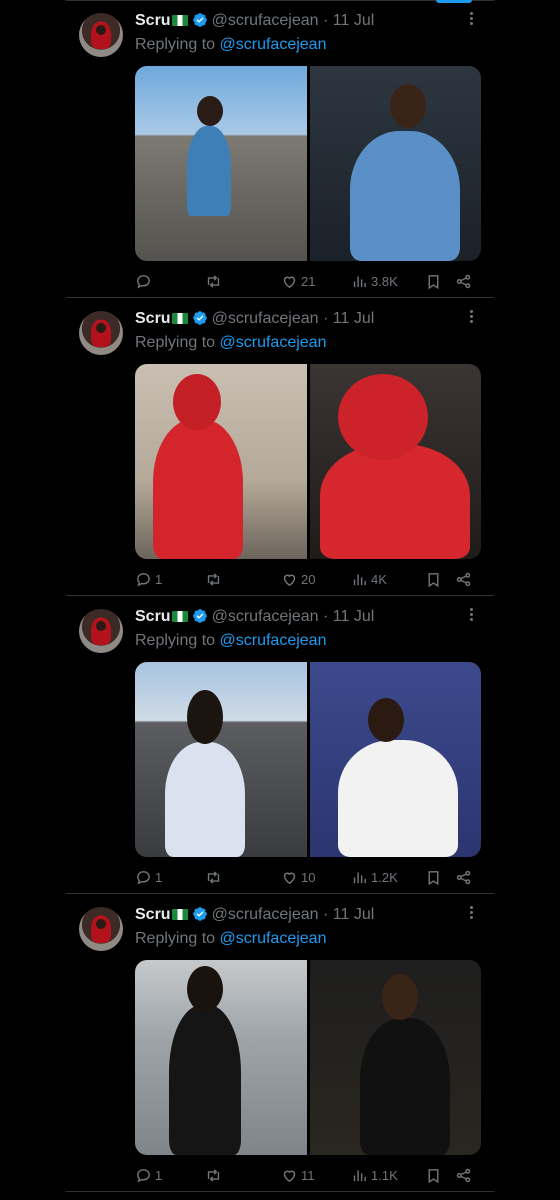 Image resolution: width=560 pixels, height=1200 pixels. What do you see at coordinates (210, 111) in the screenshot?
I see `photo-left-head` at bounding box center [210, 111].